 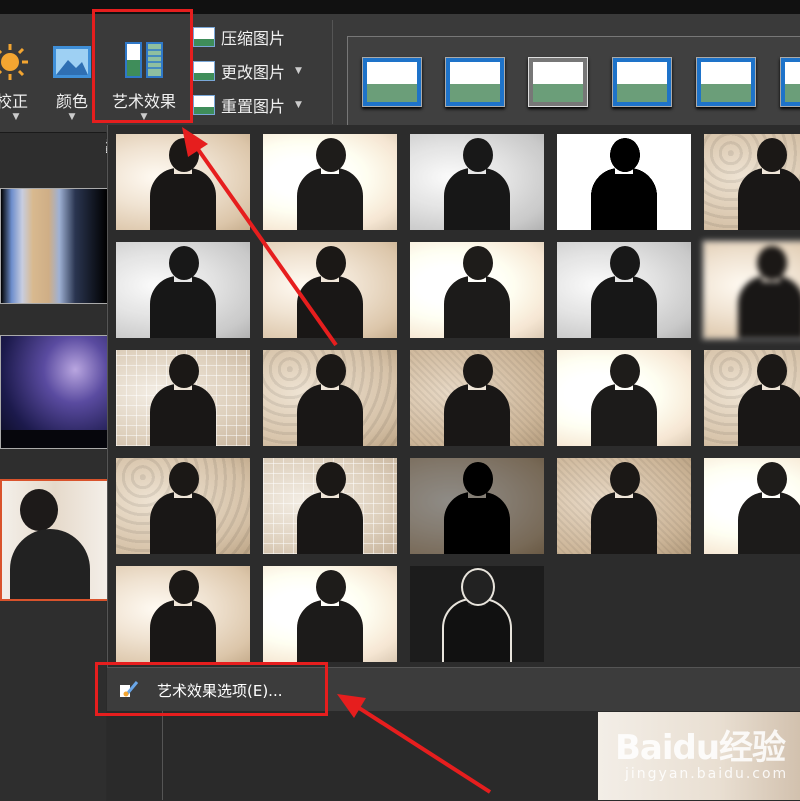 I want to click on highlight-box-options, so click(x=211, y=689).